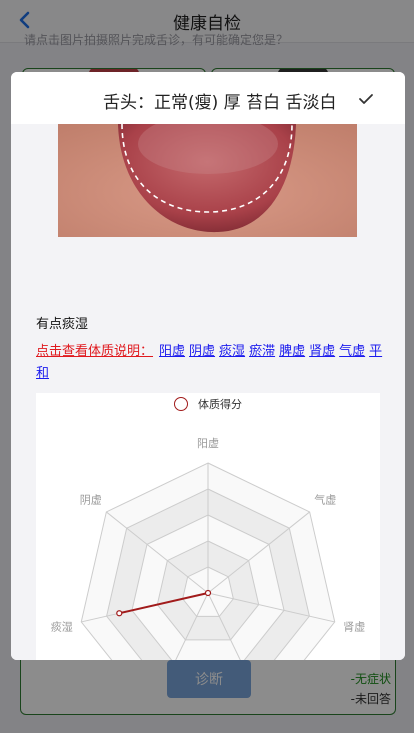 This screenshot has height=733, width=414. I want to click on type-link-stasis: 瘀滞, so click(262, 351).